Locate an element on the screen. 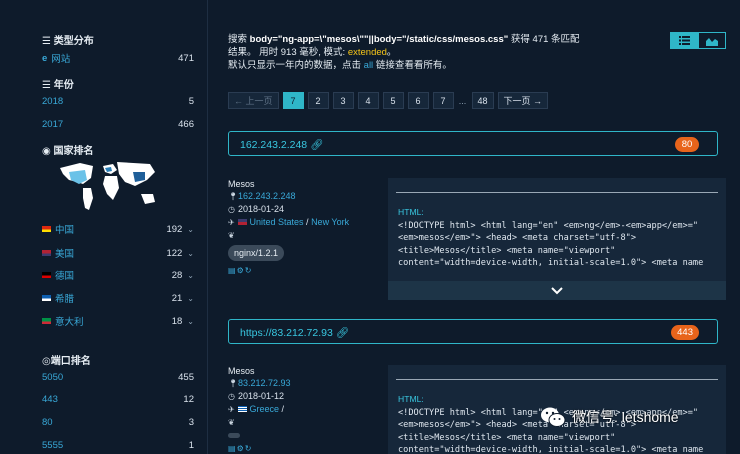 The image size is (740, 454). expand-button is located at coordinates (557, 290).